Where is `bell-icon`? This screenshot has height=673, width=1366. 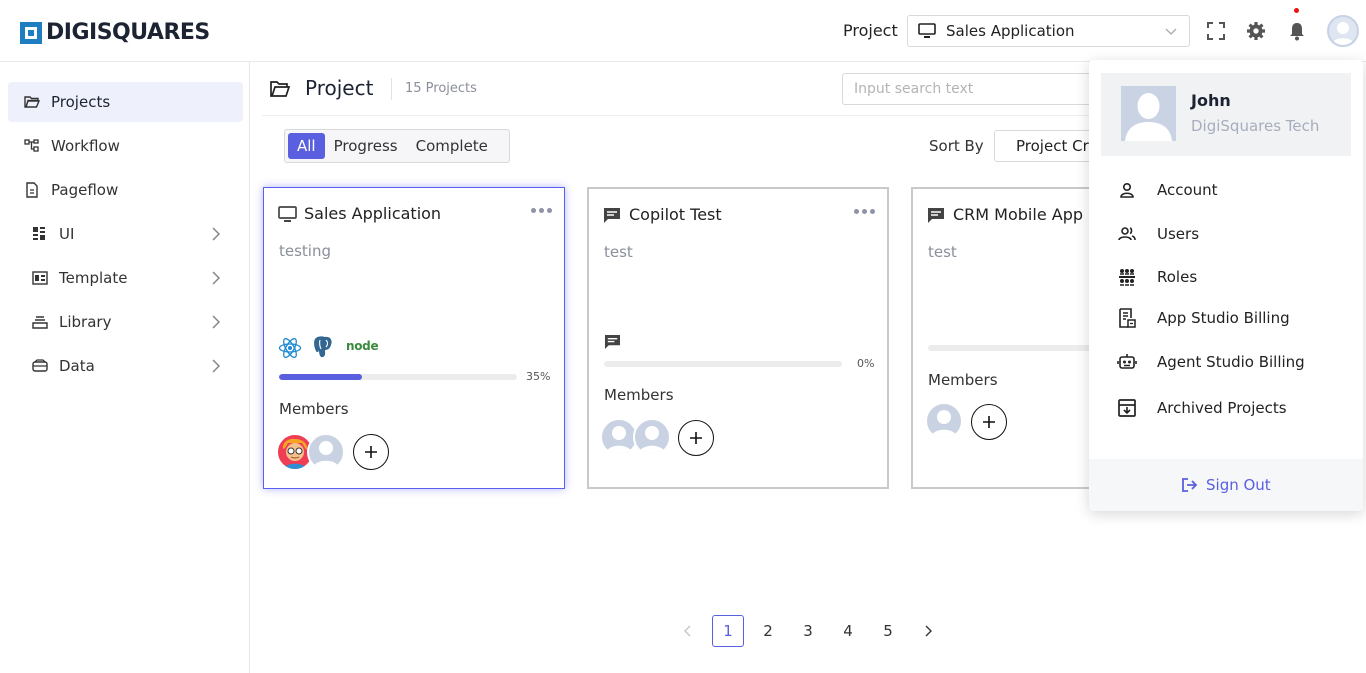
bell-icon is located at coordinates (1297, 31).